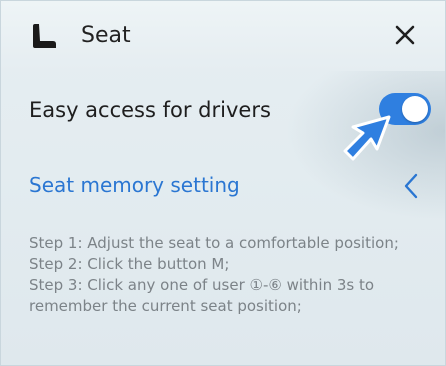 The width and height of the screenshot is (446, 366). I want to click on toggle-knob, so click(415, 109).